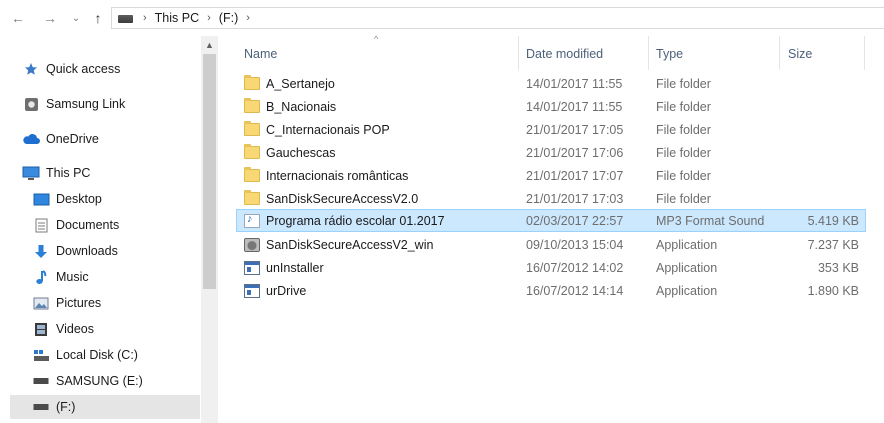 The image size is (884, 423). I want to click on file-row: A_Sertanejo 14/01/2017 11:55 File folder, so click(551, 83).